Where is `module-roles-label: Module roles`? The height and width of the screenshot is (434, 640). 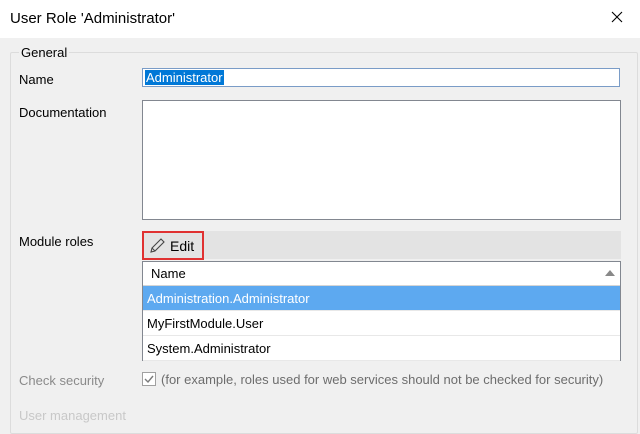 module-roles-label: Module roles is located at coordinates (56, 241).